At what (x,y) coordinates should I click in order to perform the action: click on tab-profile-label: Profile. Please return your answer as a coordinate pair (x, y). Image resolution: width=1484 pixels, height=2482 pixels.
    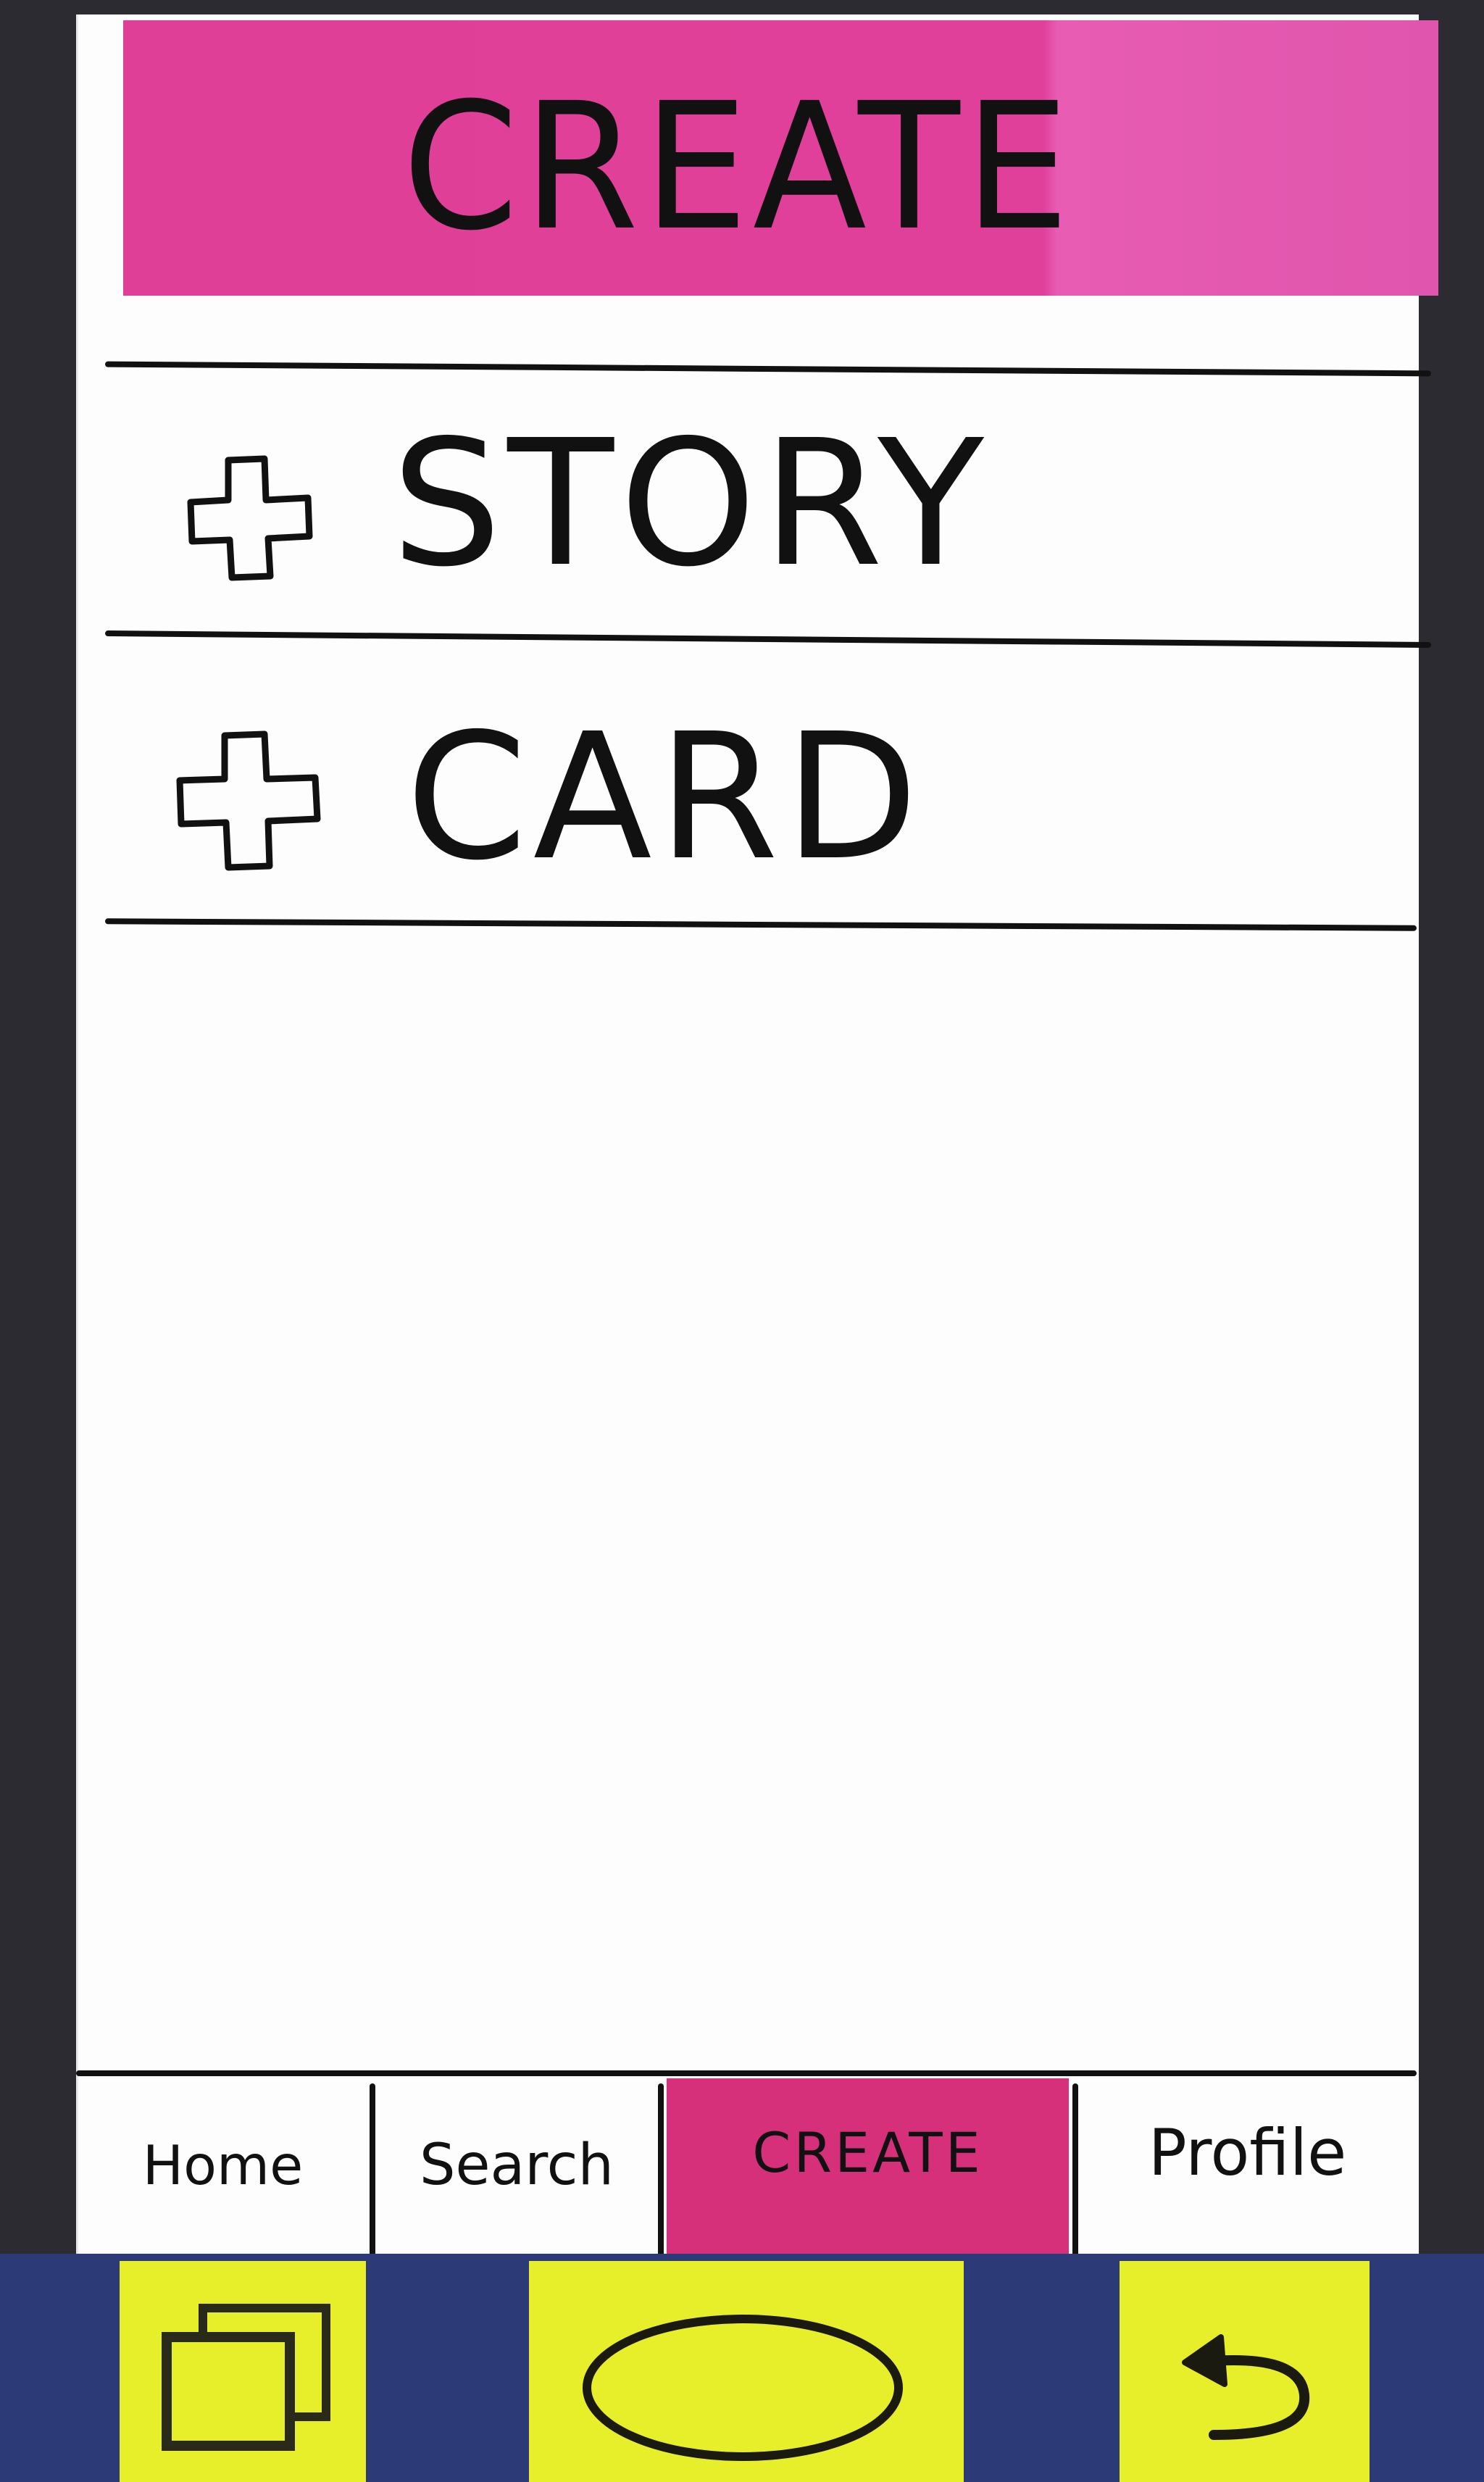
    Looking at the image, I should click on (1248, 2152).